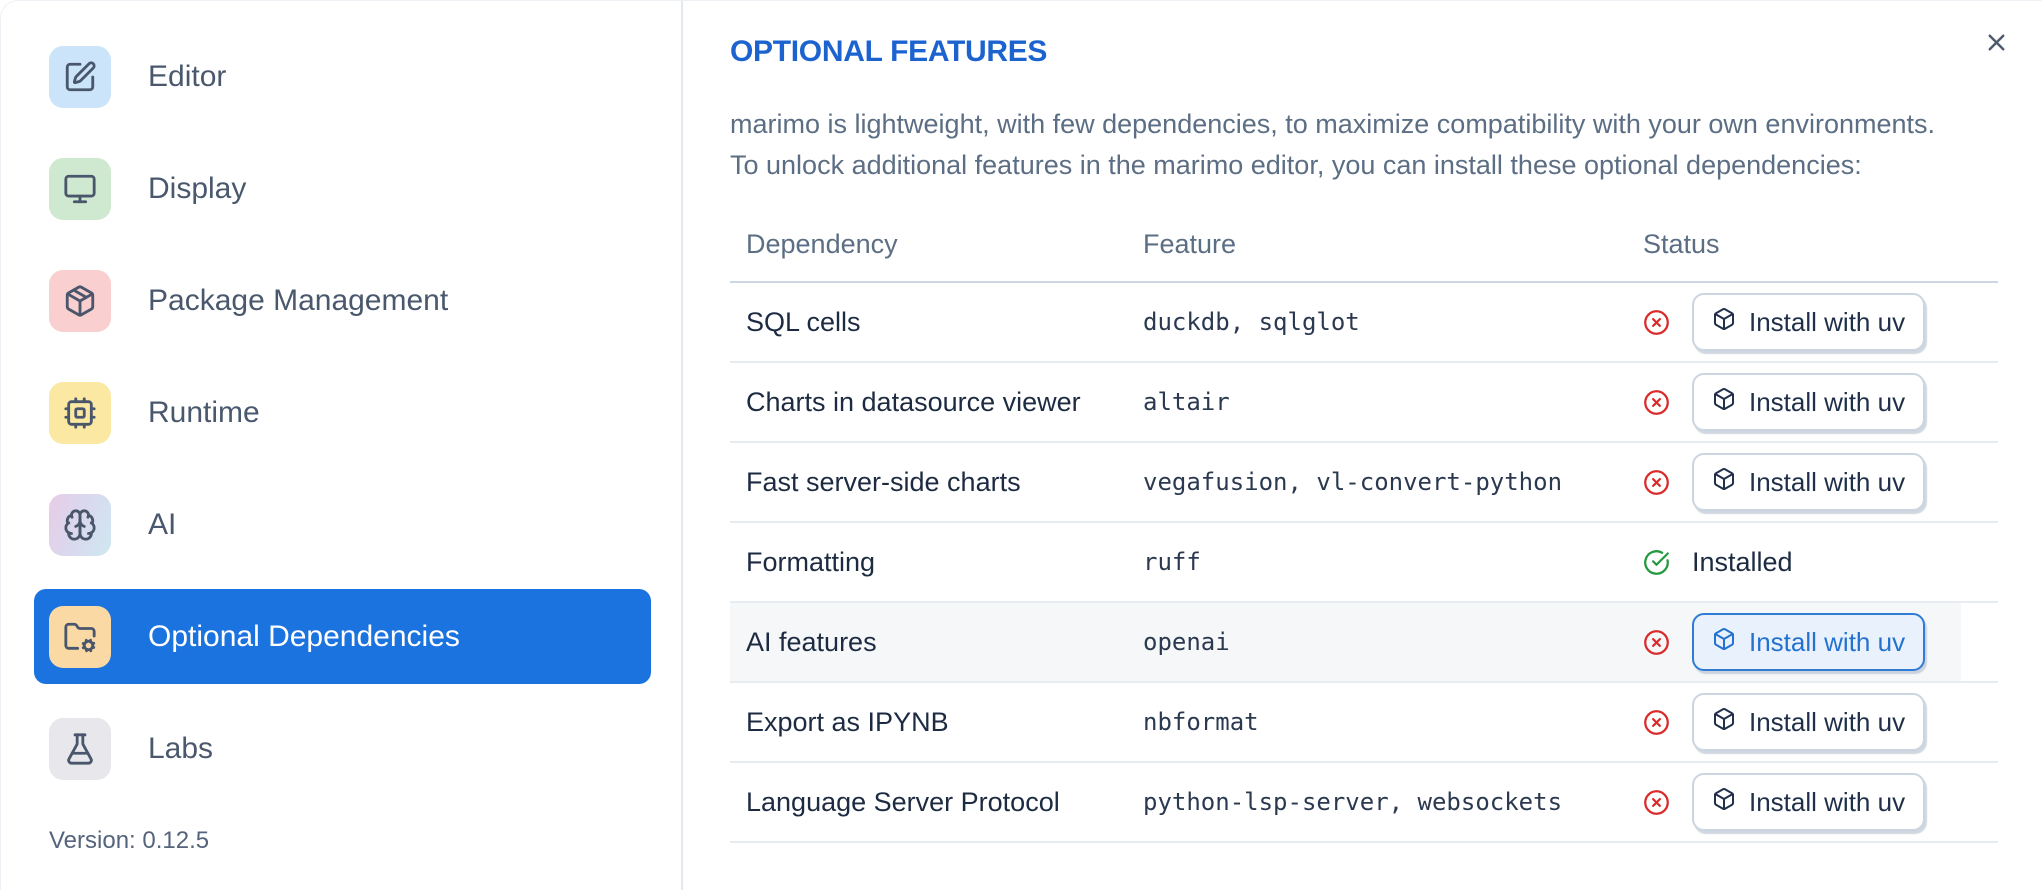 This screenshot has width=2042, height=890. I want to click on status-cell: Installed, so click(1820, 562).